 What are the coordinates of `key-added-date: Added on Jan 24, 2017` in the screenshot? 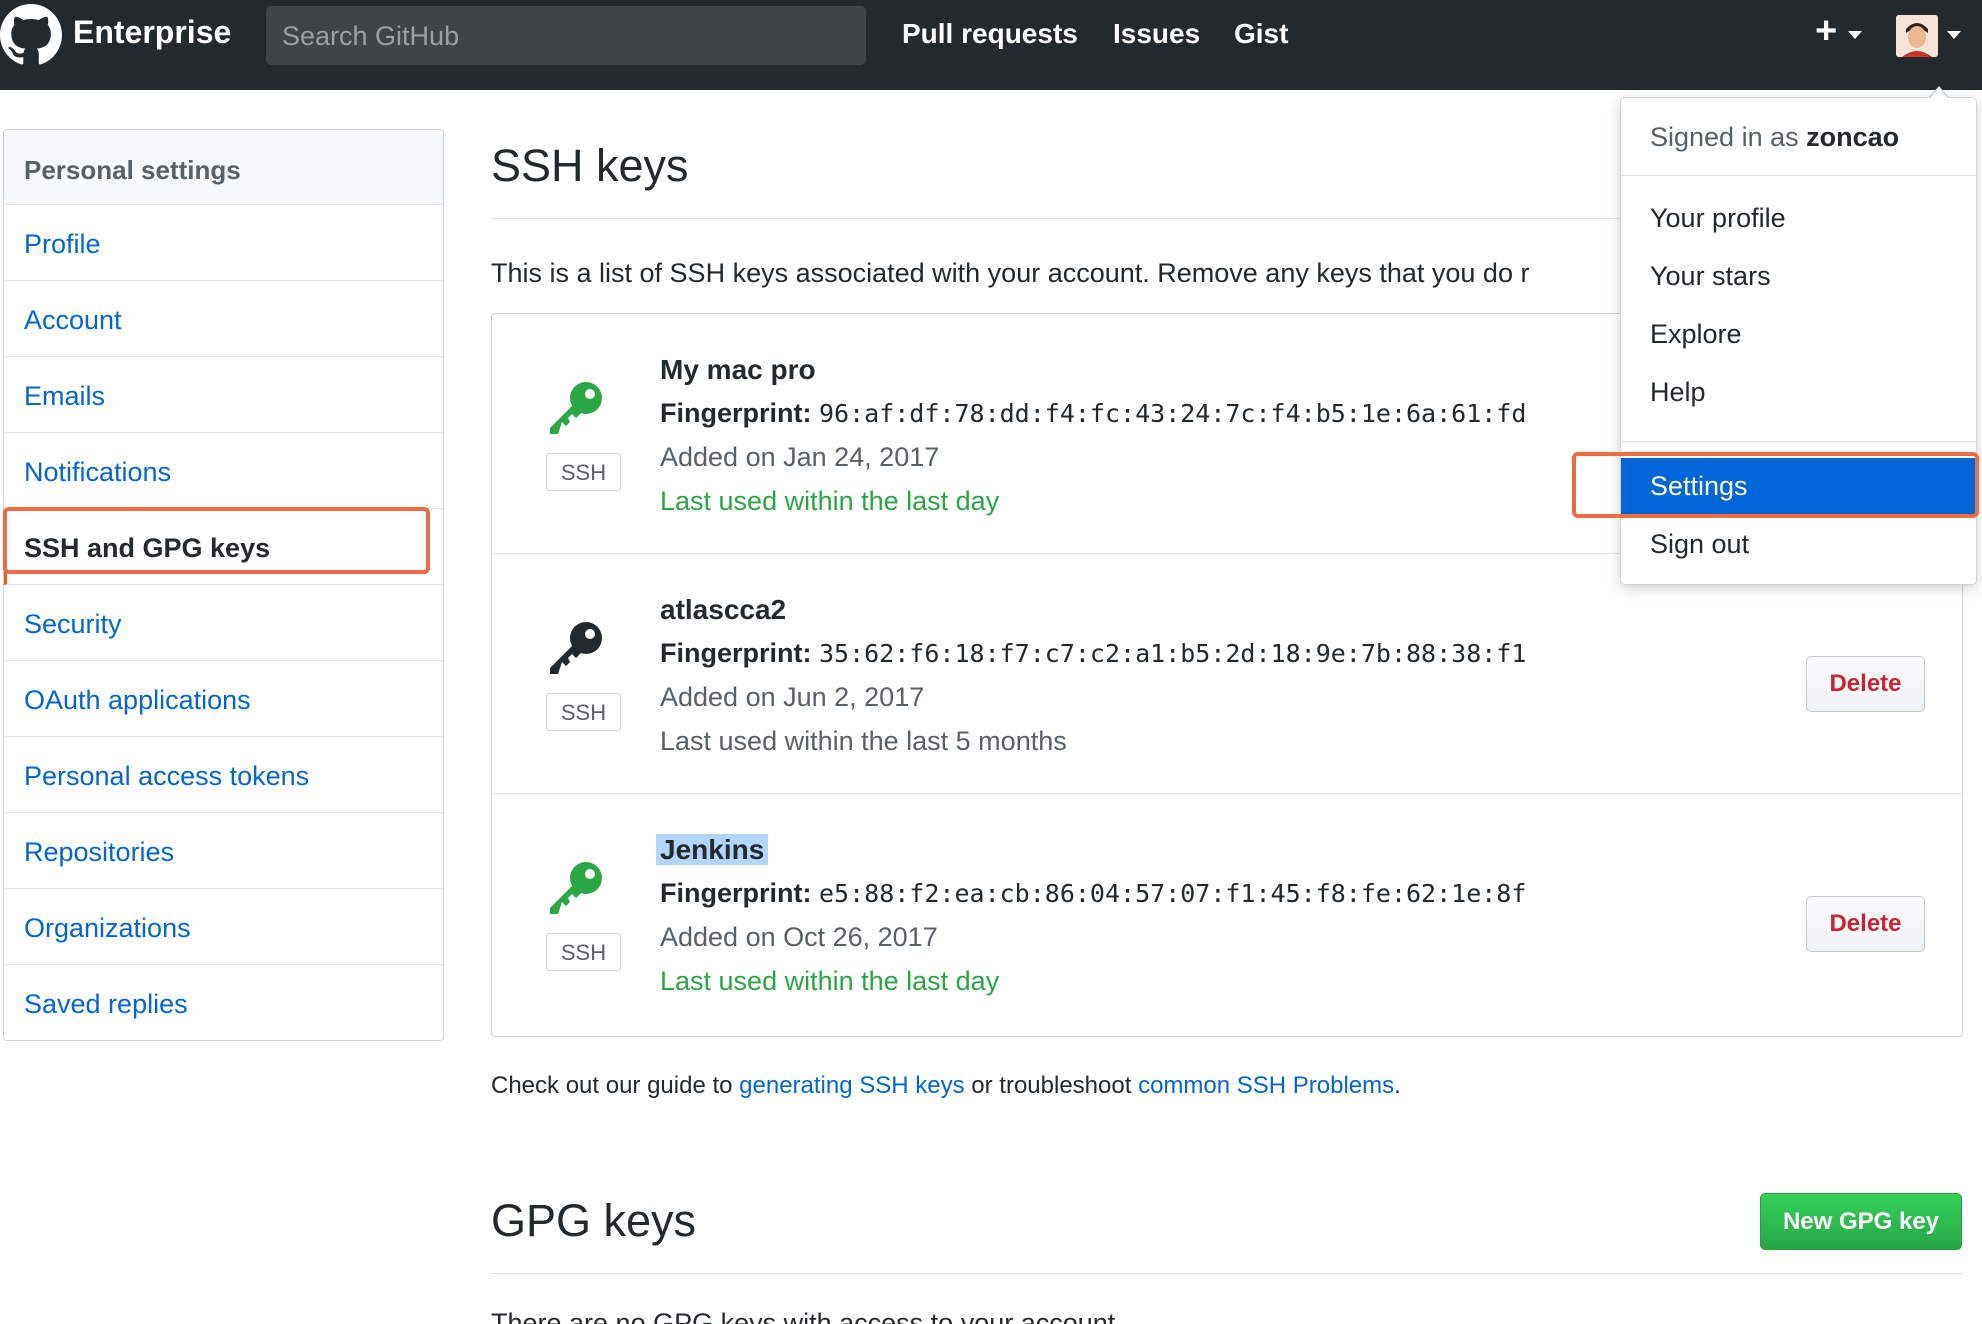 It's located at (800, 457).